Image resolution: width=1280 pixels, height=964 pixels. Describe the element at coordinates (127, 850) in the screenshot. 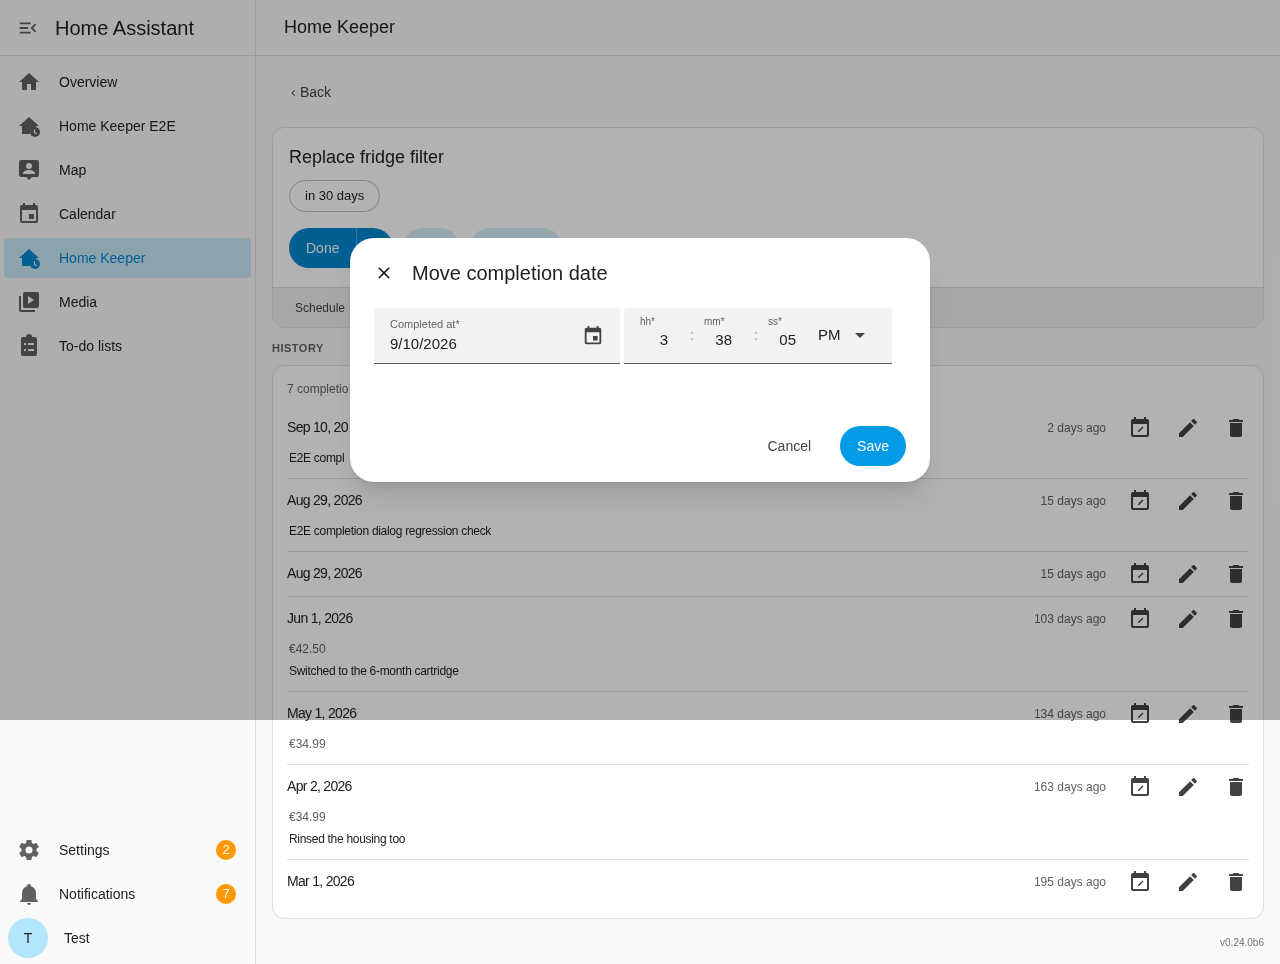

I see `nav-item: Settings 2` at that location.